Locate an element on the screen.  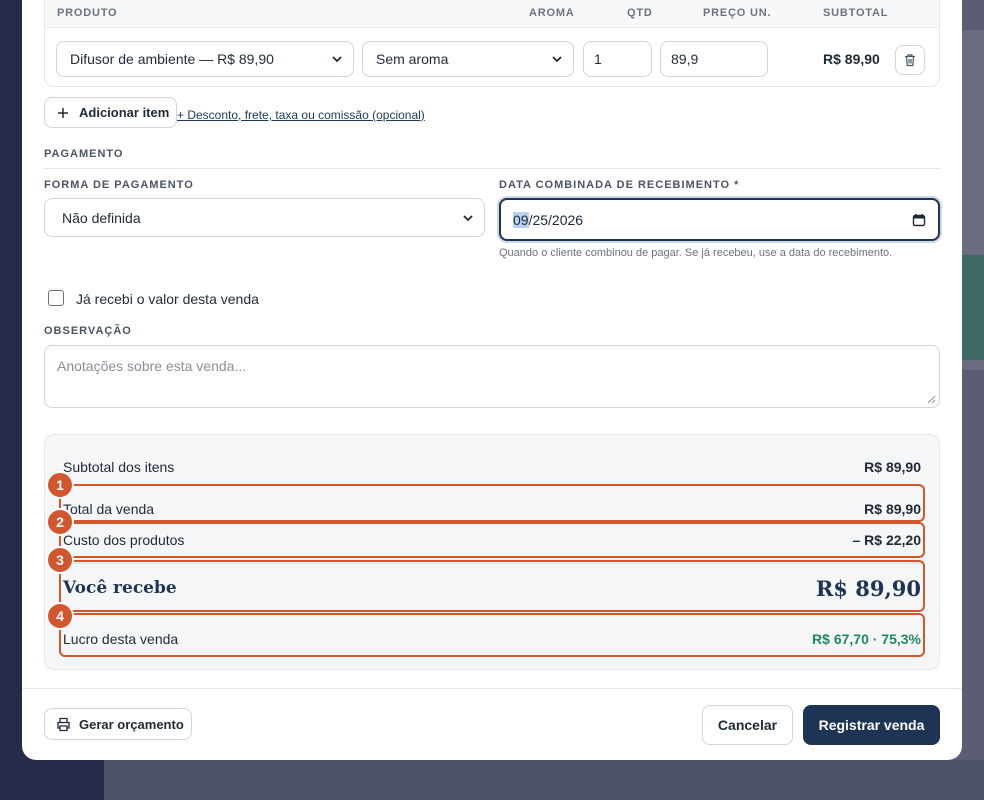
date-month-segment: 09 is located at coordinates (521, 219).